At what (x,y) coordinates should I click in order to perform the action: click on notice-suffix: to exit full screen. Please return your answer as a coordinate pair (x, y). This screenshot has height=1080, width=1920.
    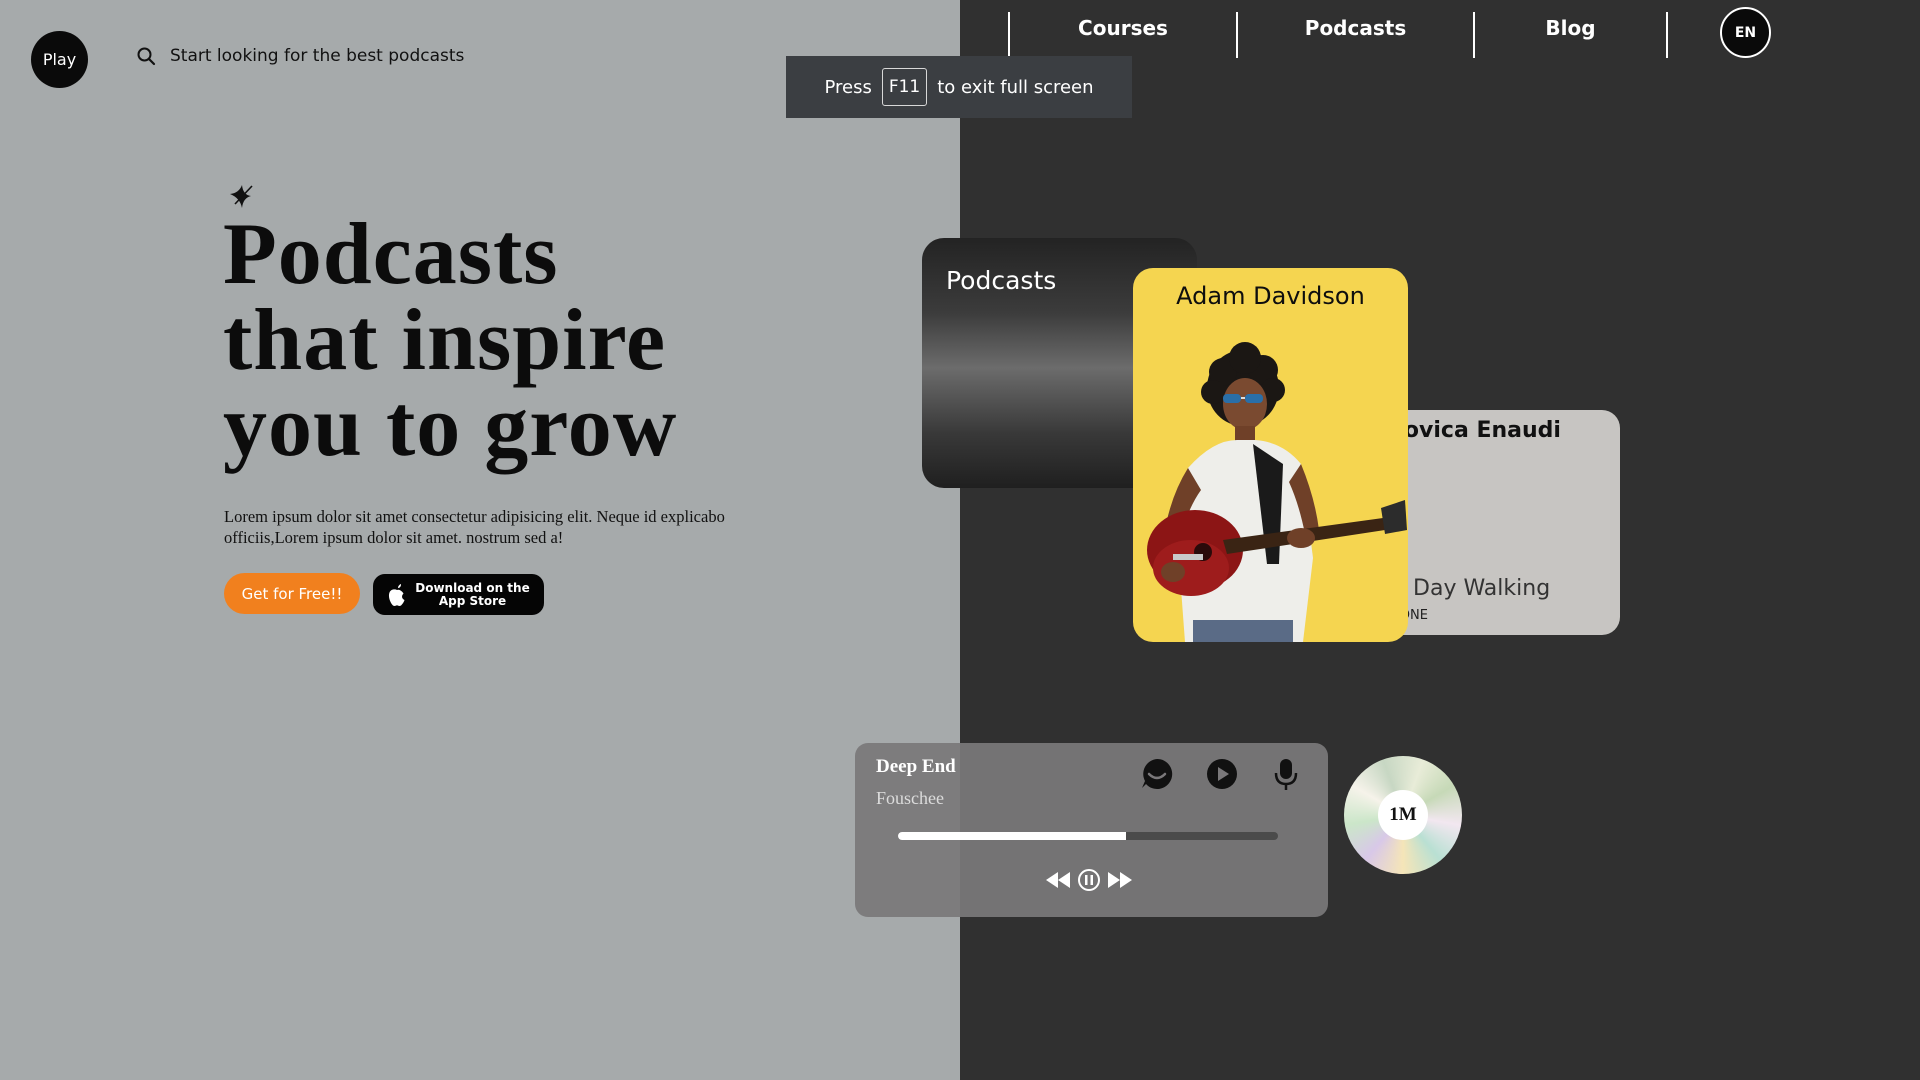
    Looking at the image, I should click on (1015, 87).